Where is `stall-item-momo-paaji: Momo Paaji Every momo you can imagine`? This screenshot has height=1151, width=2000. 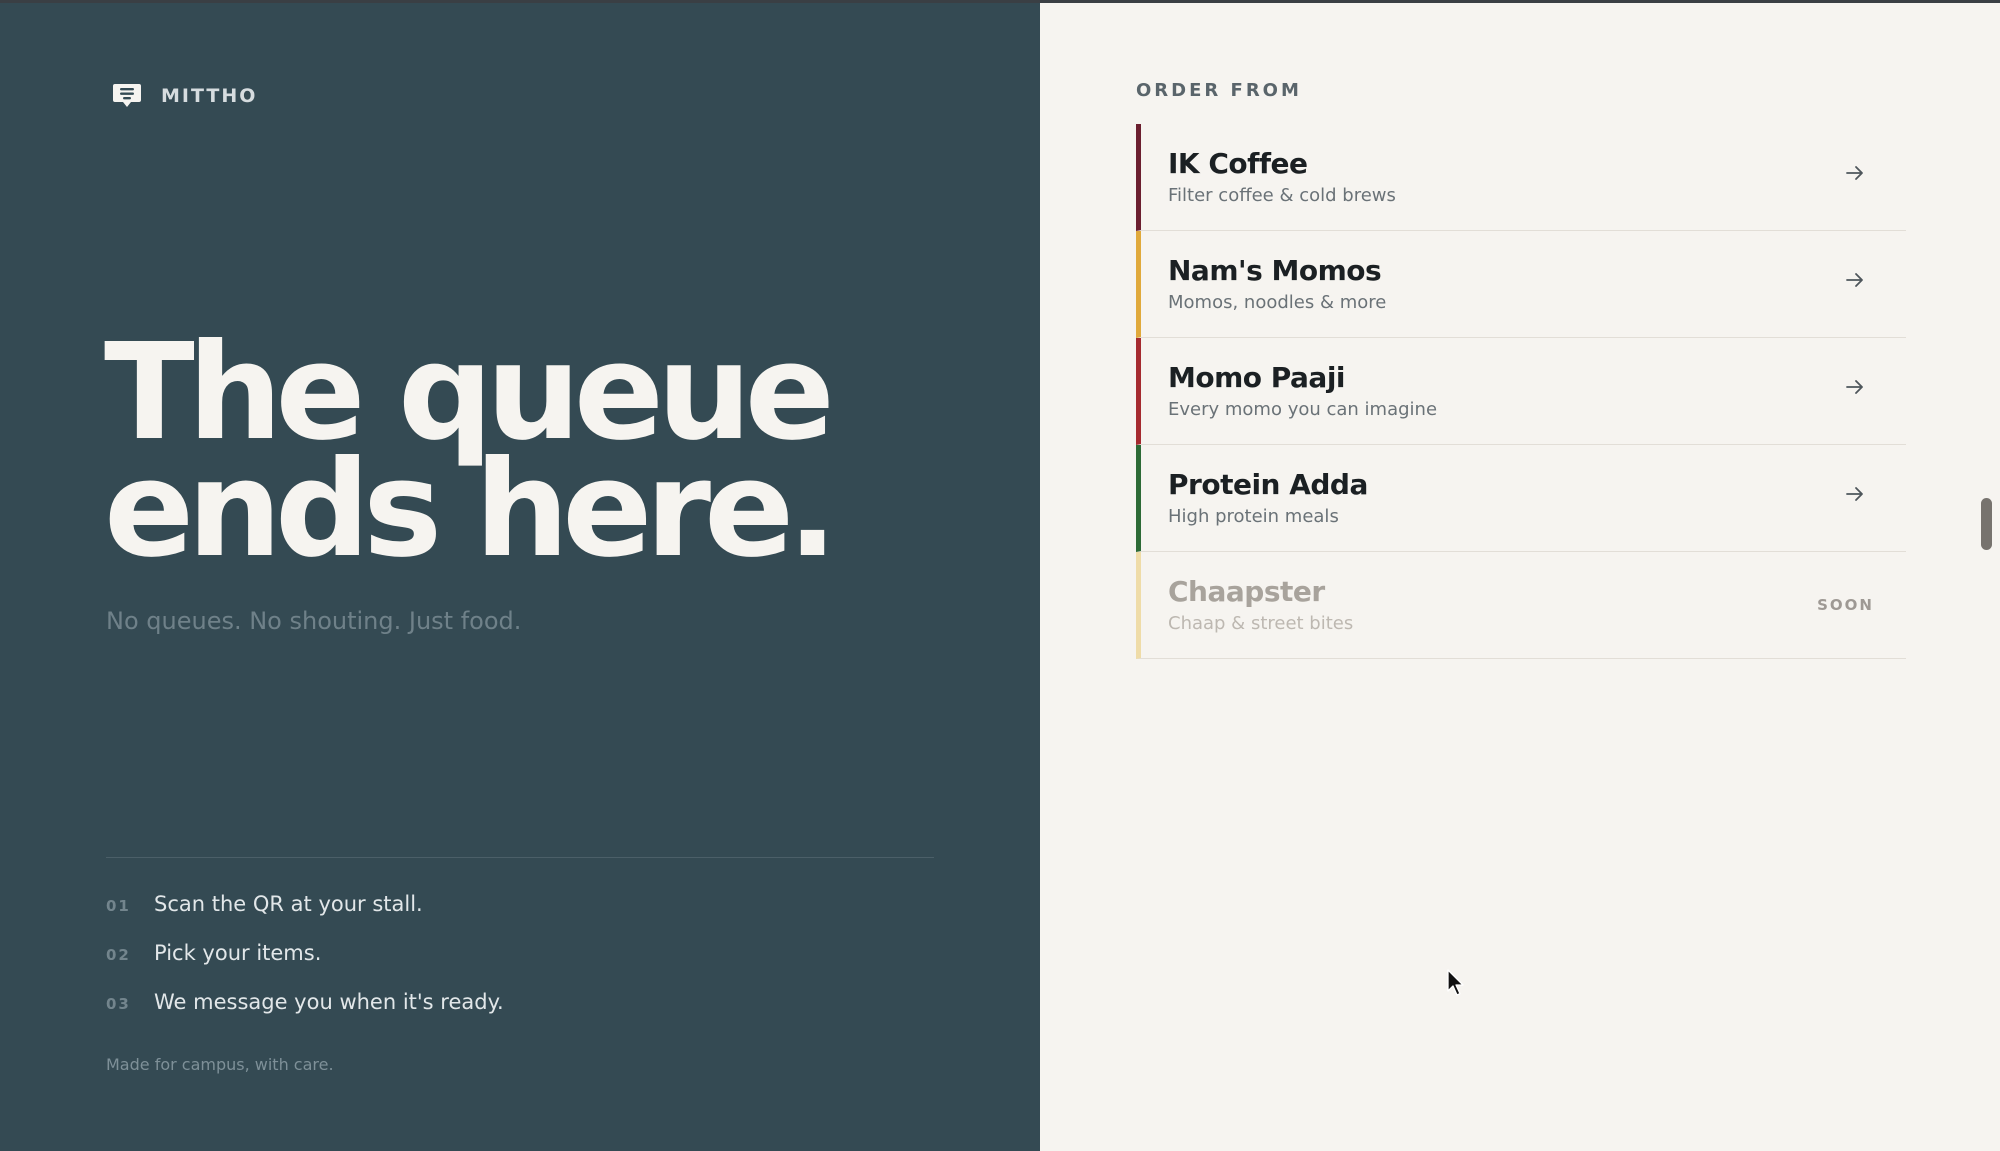 stall-item-momo-paaji: Momo Paaji Every momo you can imagine is located at coordinates (1521, 391).